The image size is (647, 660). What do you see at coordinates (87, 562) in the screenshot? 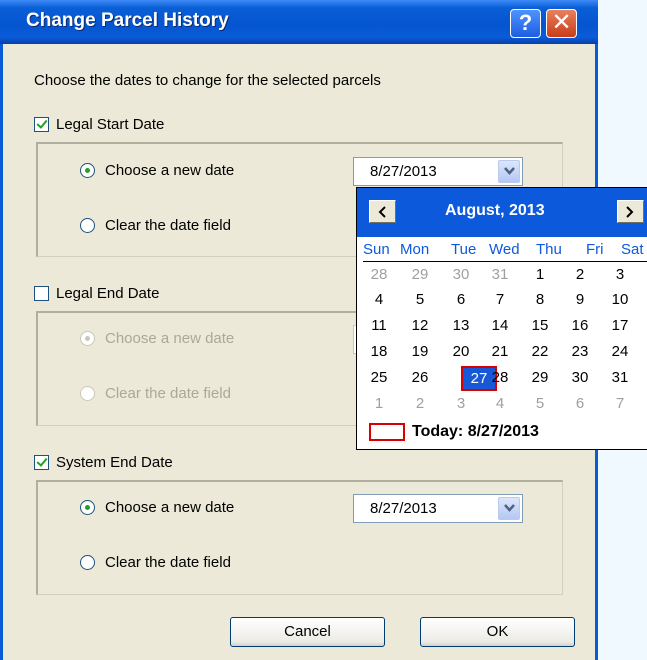
I see `system-end-clear-radio` at bounding box center [87, 562].